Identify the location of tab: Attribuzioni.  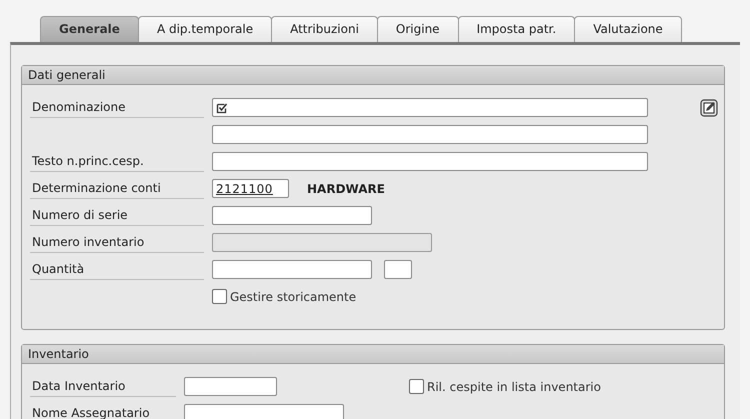
(324, 29).